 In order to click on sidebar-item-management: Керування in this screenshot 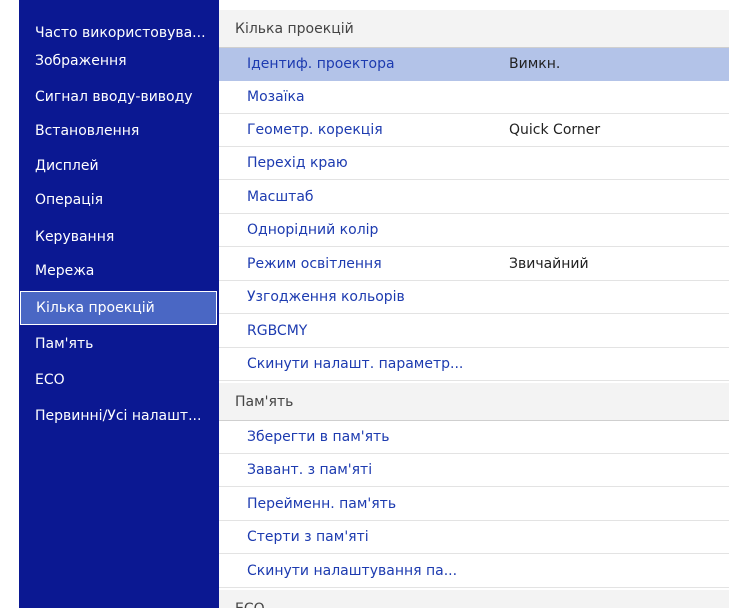, I will do `click(119, 237)`.